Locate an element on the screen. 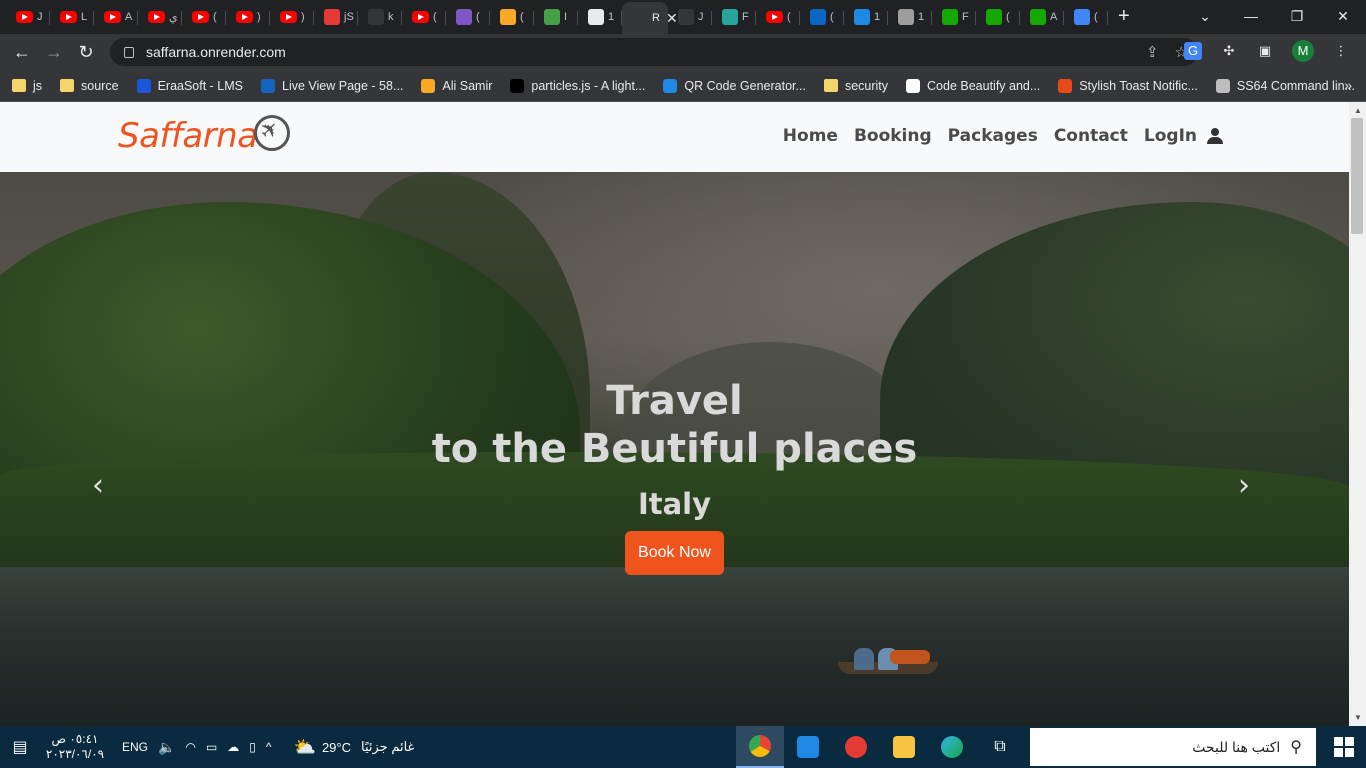 This screenshot has width=1366, height=768. browser-tab: jS is located at coordinates (336, 17).